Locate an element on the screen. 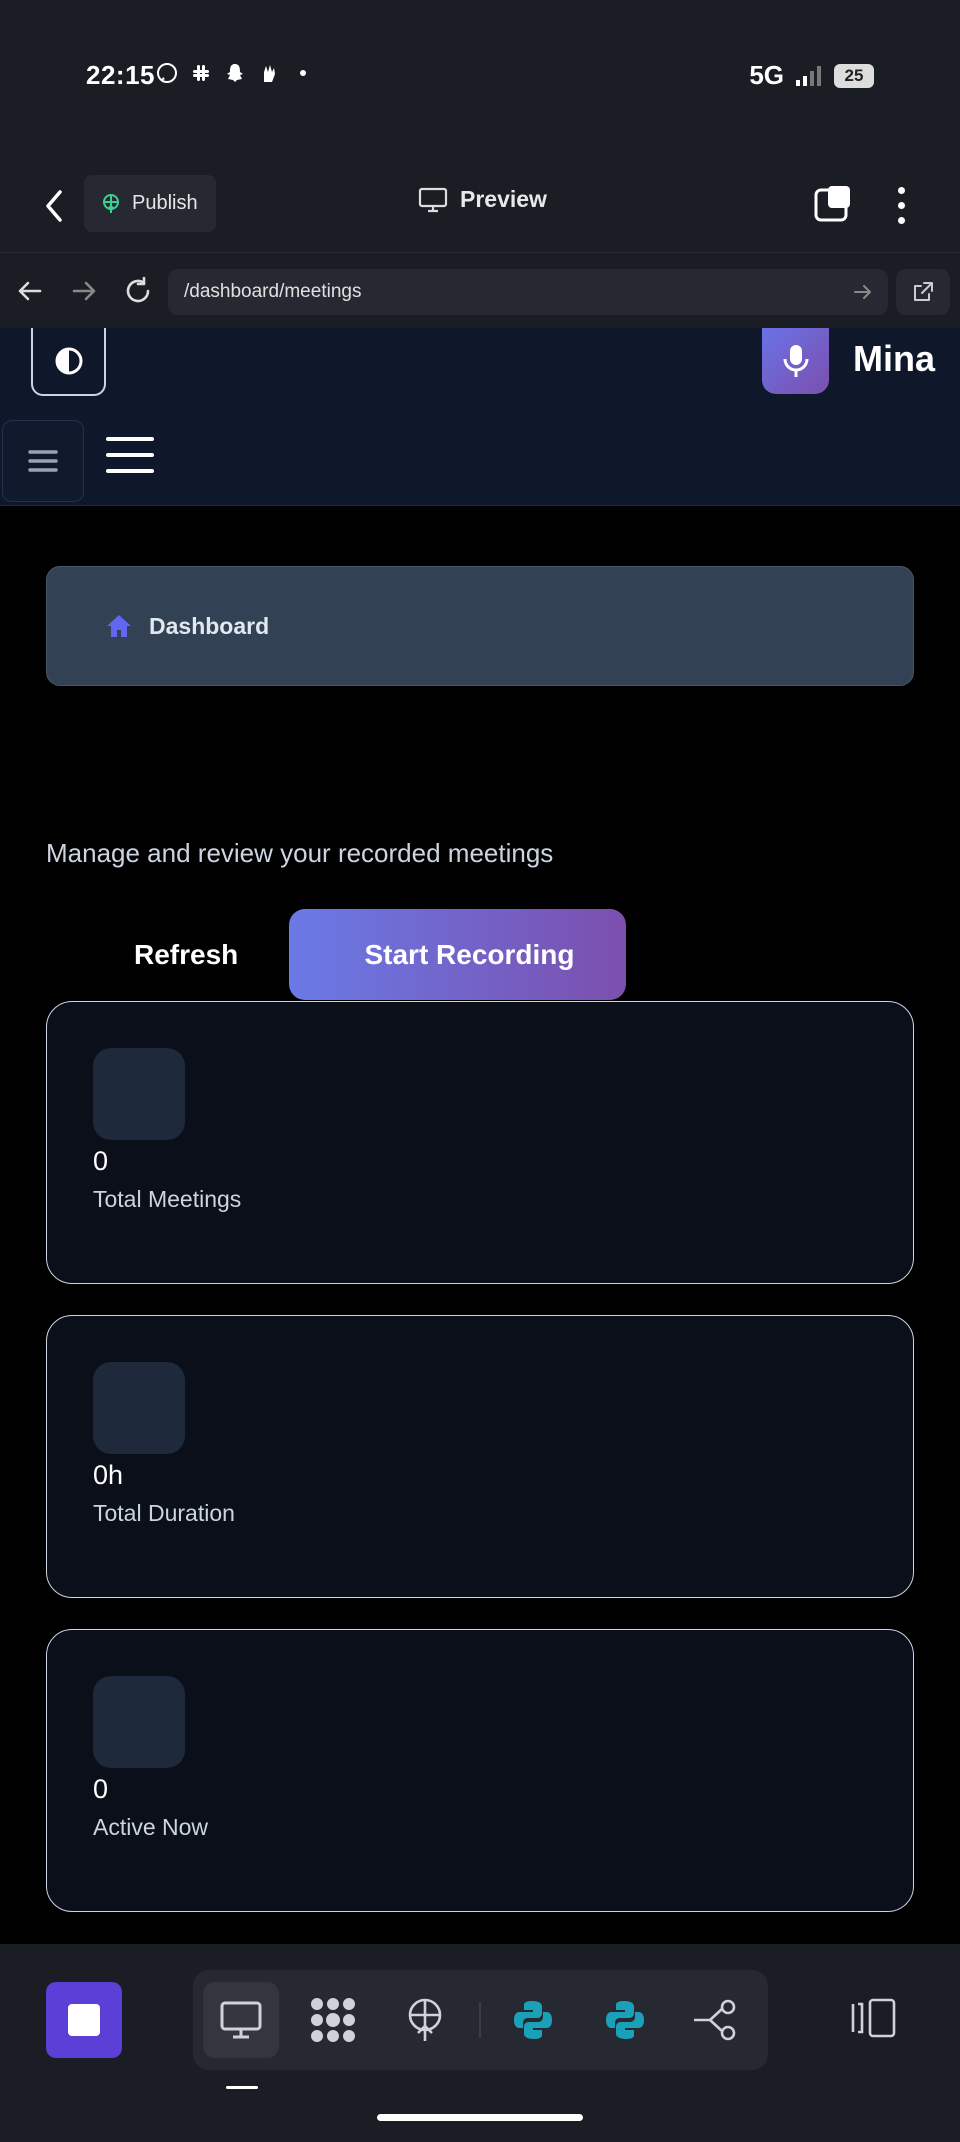  chevron-left-icon is located at coordinates (54, 206).